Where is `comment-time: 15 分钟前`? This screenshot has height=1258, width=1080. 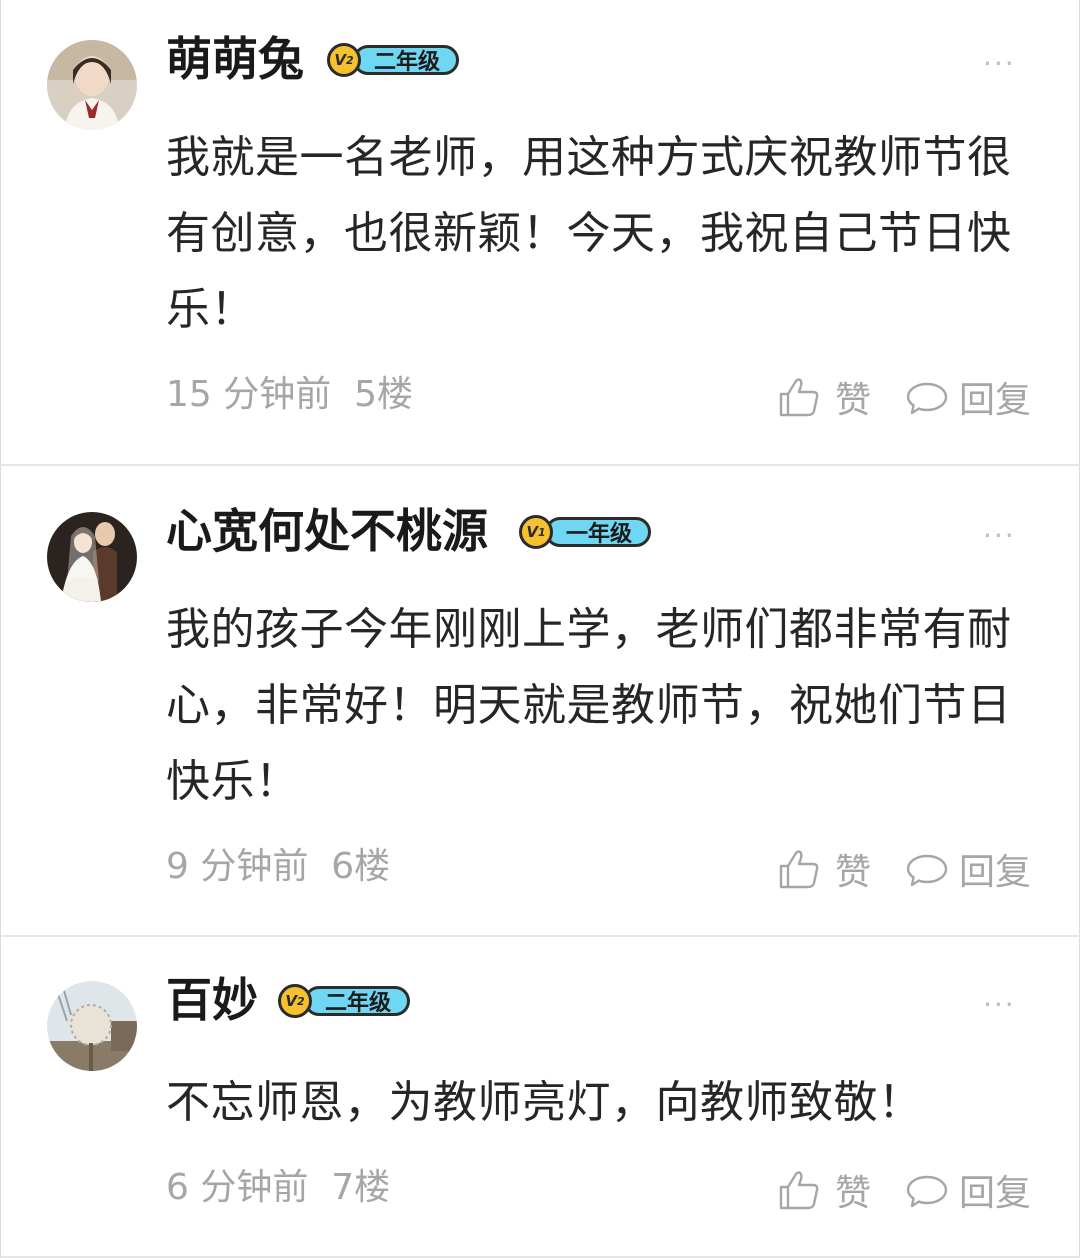 comment-time: 15 分钟前 is located at coordinates (249, 394).